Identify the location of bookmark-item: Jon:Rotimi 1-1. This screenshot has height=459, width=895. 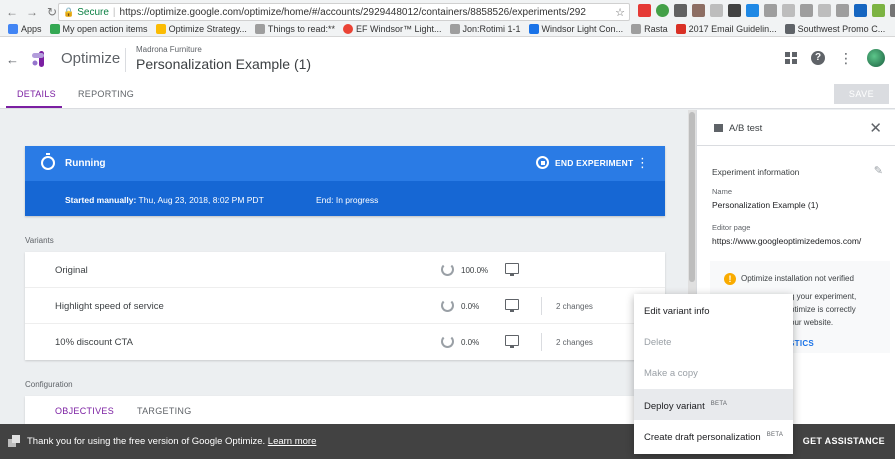
(485, 29).